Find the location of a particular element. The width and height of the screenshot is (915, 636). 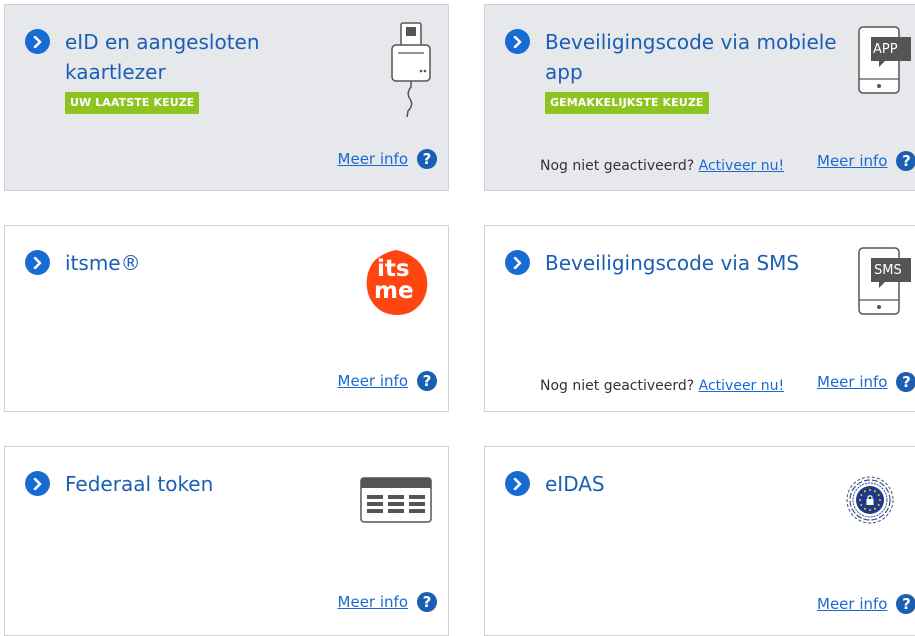

status-badge: UW LAATSTE KEUZE is located at coordinates (132, 103).